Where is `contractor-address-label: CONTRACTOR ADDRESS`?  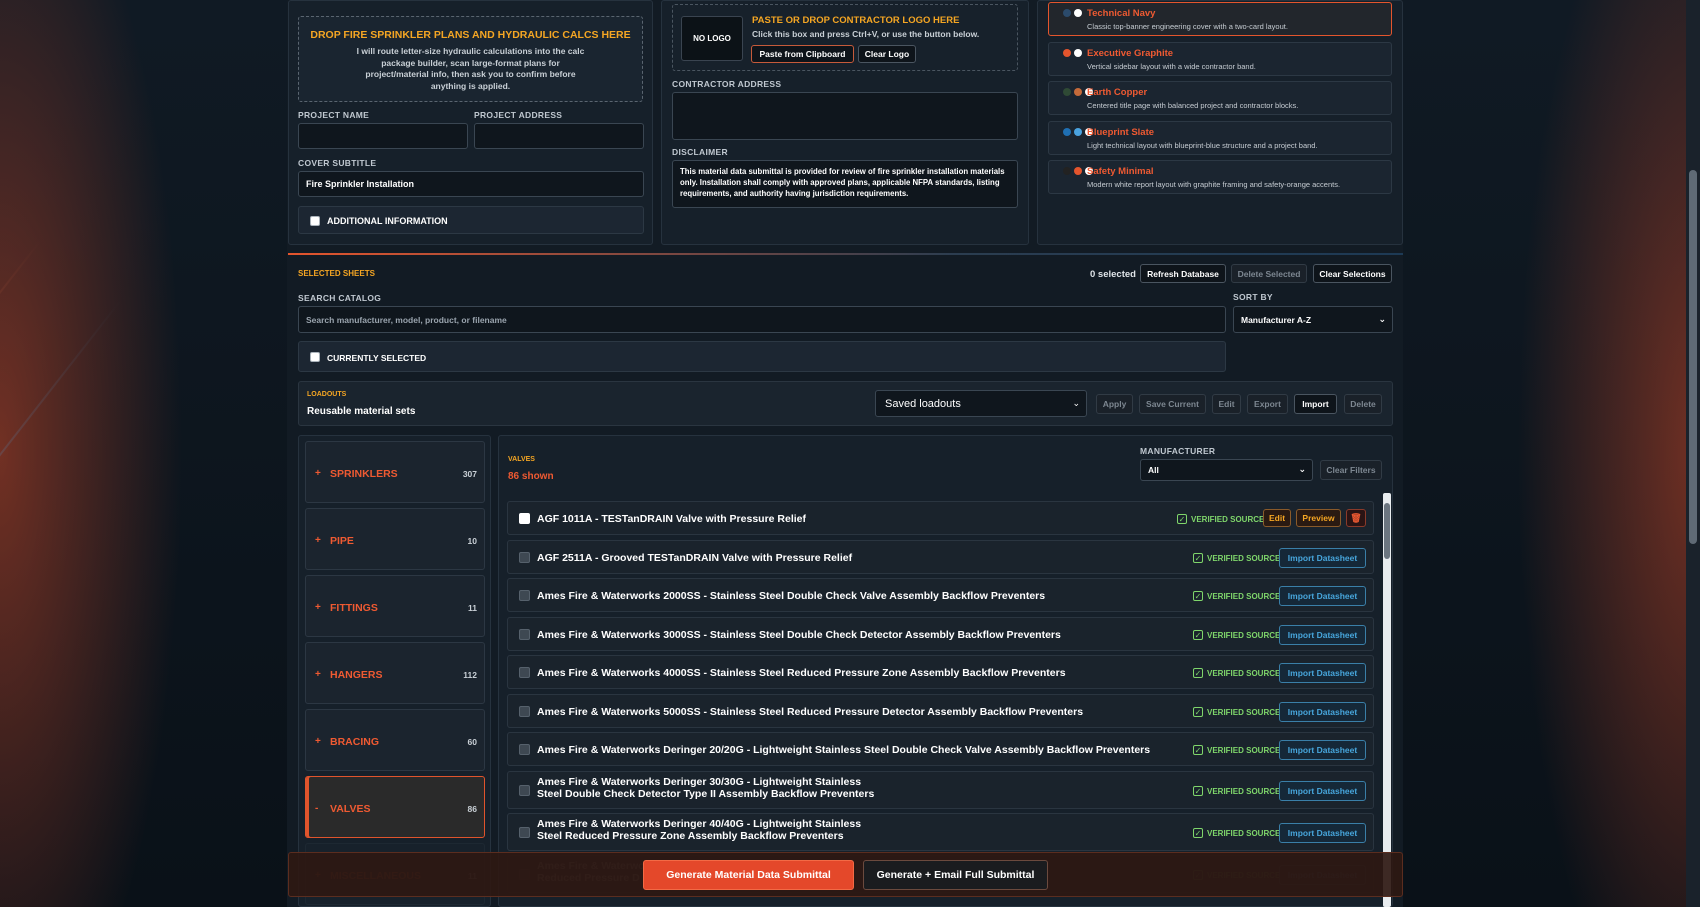
contractor-address-label: CONTRACTOR ADDRESS is located at coordinates (727, 84).